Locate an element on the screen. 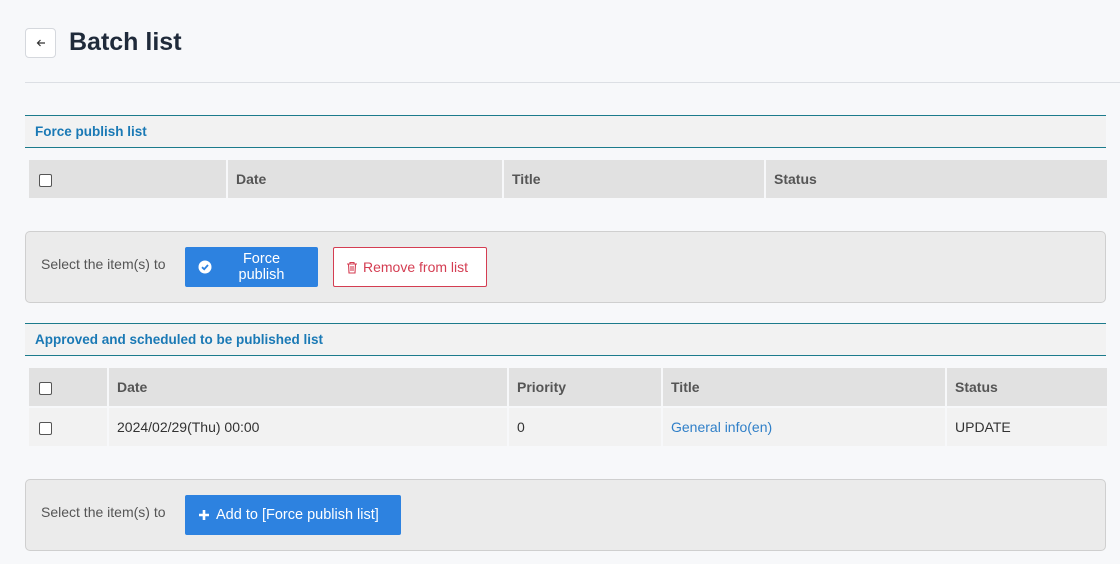 The image size is (1120, 564). force-publish-button: Force publish is located at coordinates (251, 267).